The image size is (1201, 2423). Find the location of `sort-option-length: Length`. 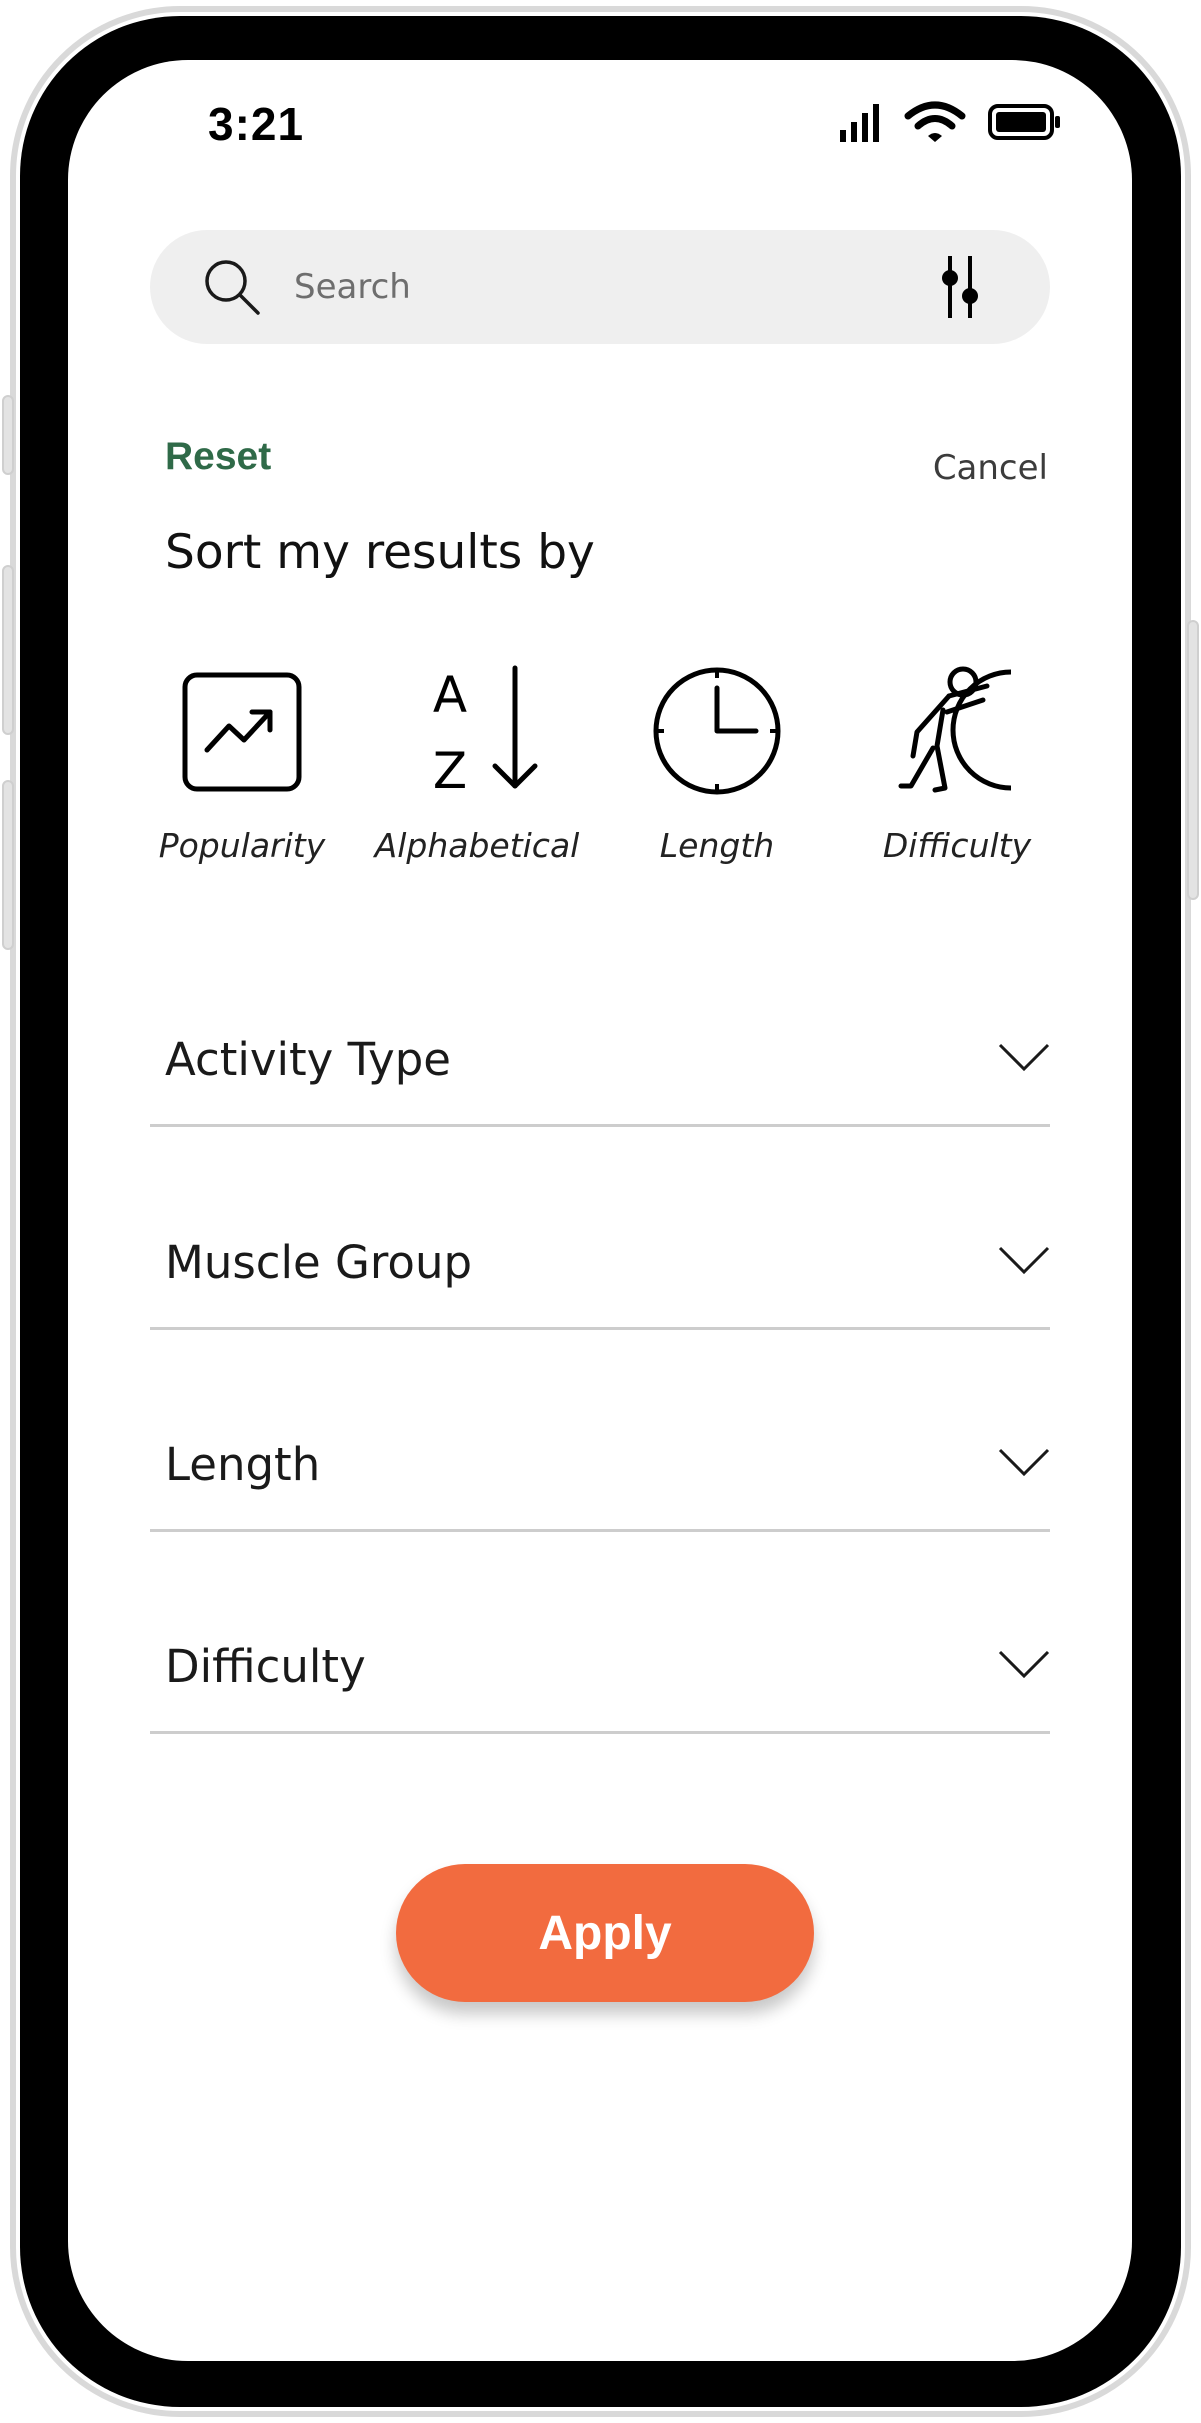

sort-option-length: Length is located at coordinates (717, 770).